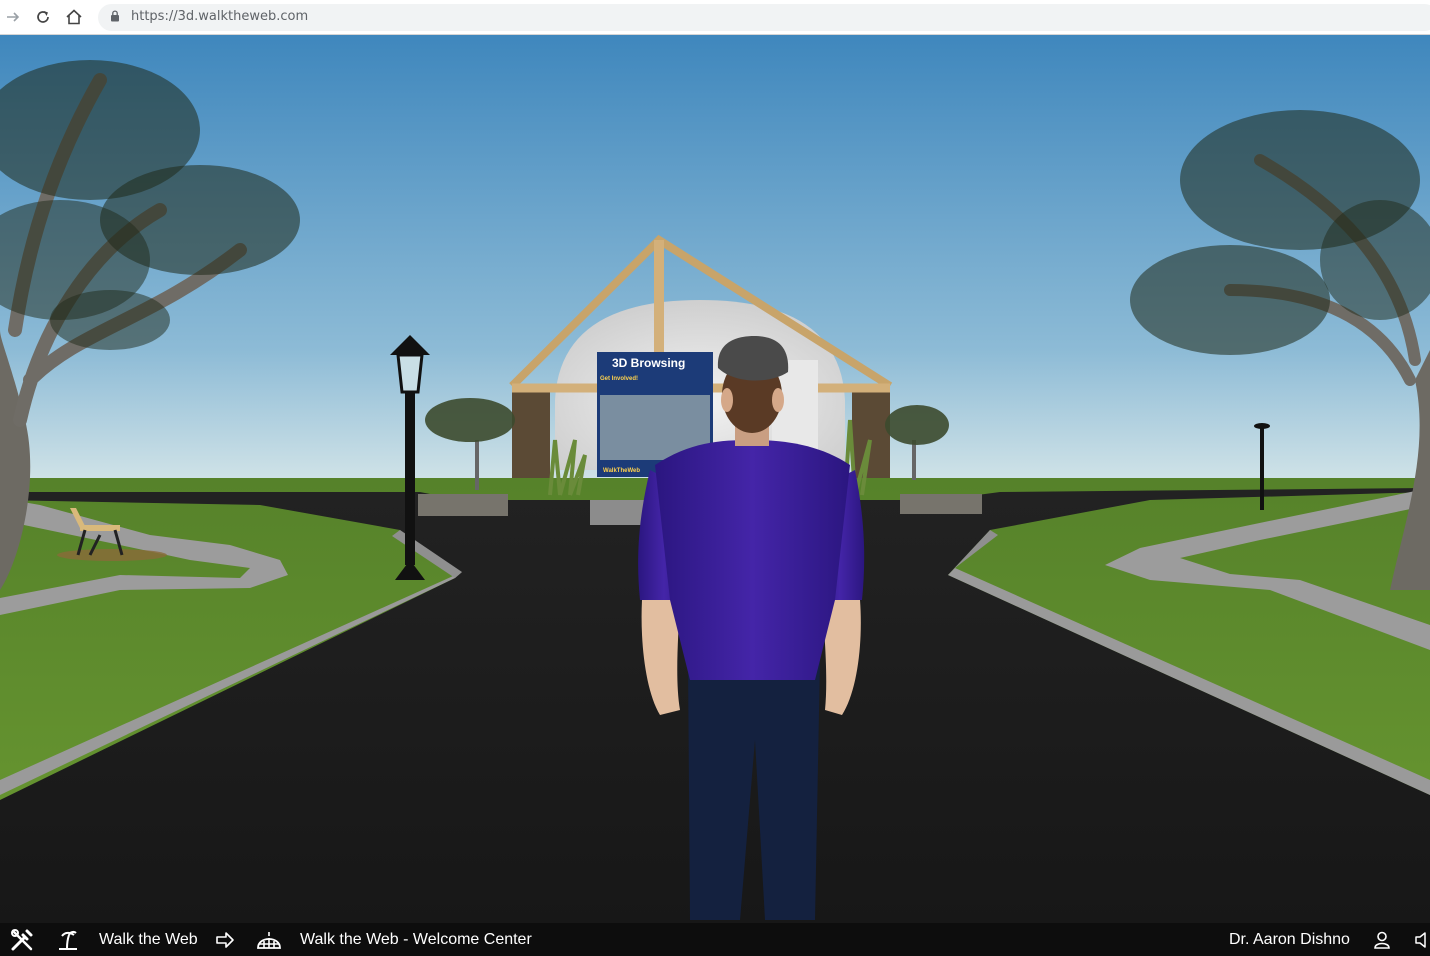 The width and height of the screenshot is (1430, 956). Describe the element at coordinates (715, 17) in the screenshot. I see `browser-toolbar: https://3d.walktheweb.com` at that location.